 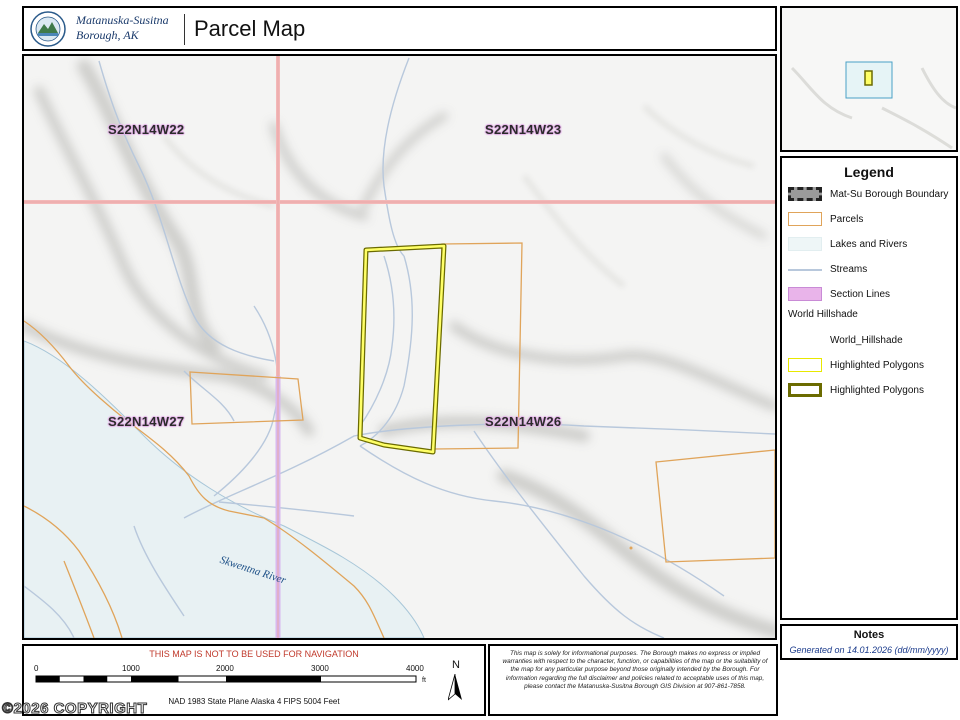 What do you see at coordinates (869, 635) in the screenshot?
I see `notes-title: Notes` at bounding box center [869, 635].